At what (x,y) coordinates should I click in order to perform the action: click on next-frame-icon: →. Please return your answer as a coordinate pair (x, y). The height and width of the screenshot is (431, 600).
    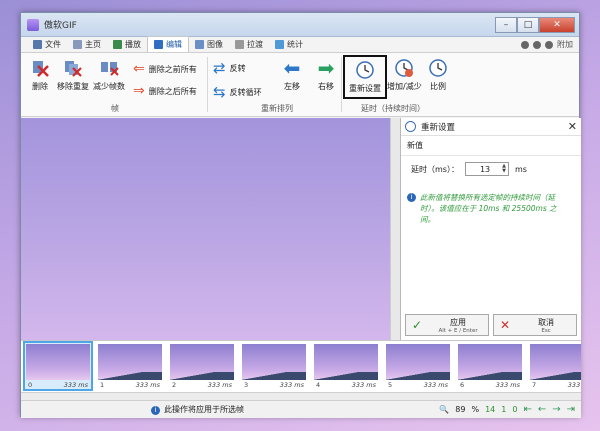
    Looking at the image, I should click on (556, 409).